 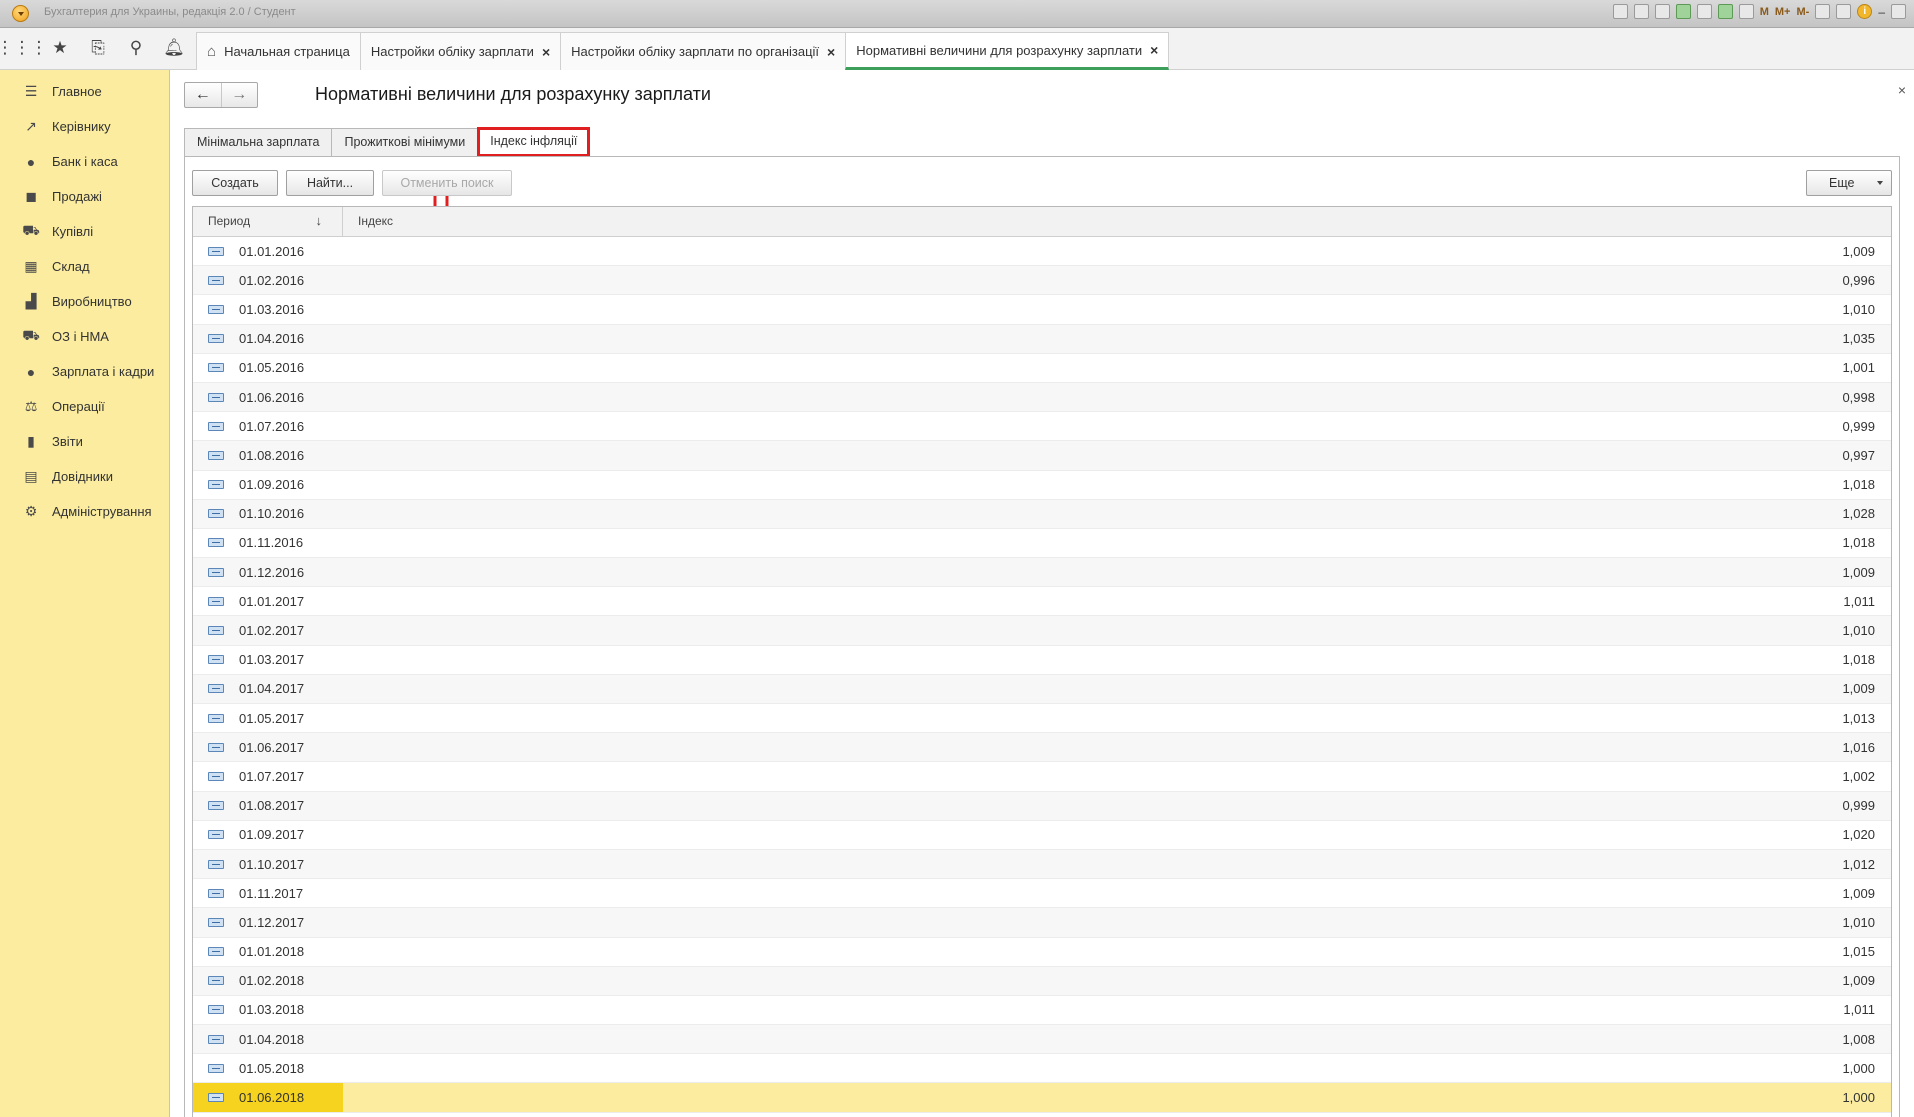 I want to click on panels-icon, so click(x=1844, y=11).